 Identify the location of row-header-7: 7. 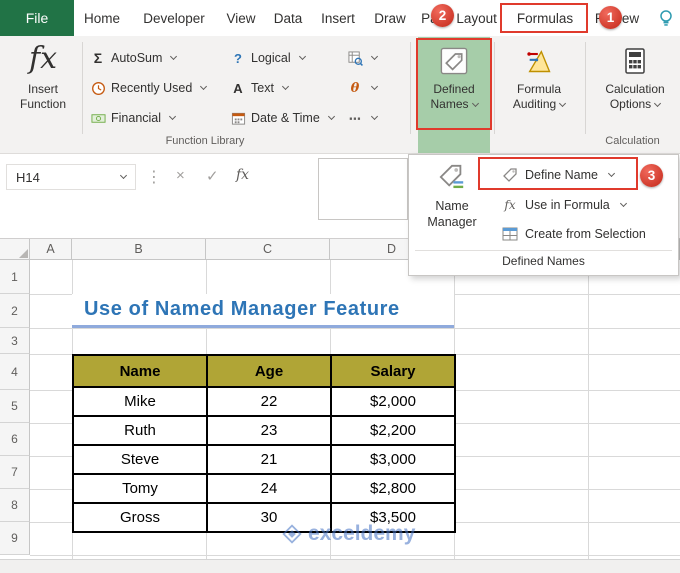
(15, 472).